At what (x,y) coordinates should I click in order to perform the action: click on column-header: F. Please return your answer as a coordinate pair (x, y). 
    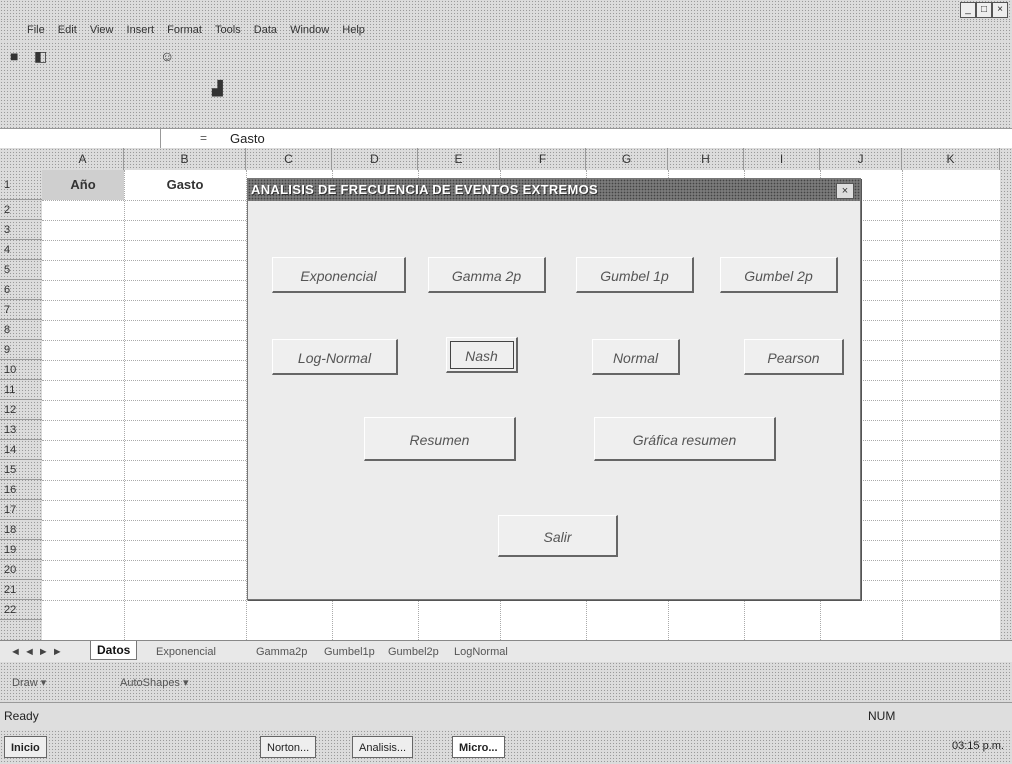
    Looking at the image, I should click on (543, 159).